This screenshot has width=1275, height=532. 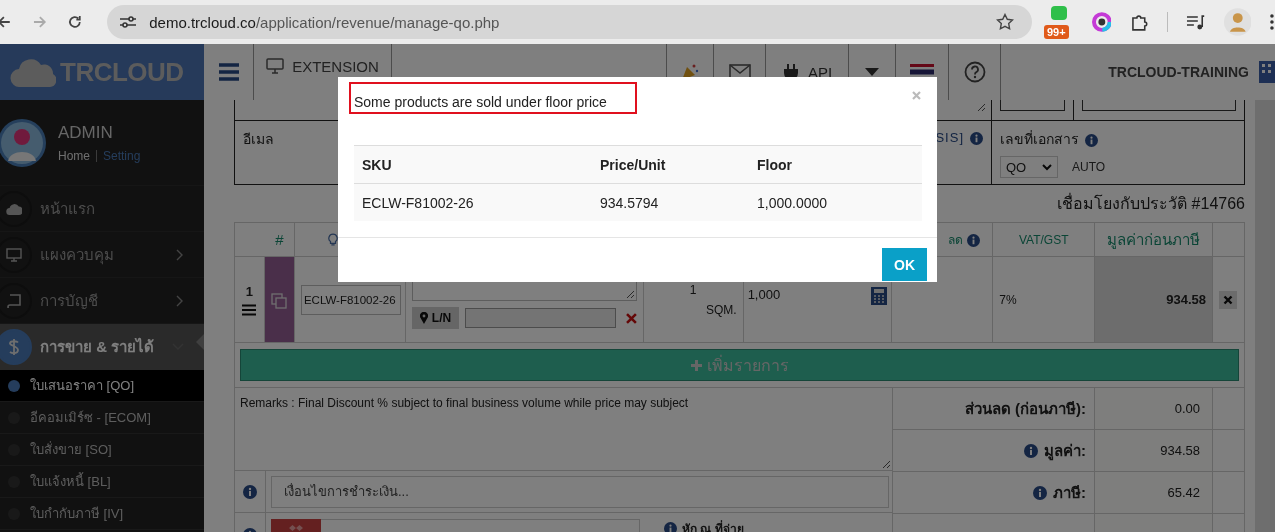 I want to click on sidebar-item: หน้าแรก, so click(x=102, y=208).